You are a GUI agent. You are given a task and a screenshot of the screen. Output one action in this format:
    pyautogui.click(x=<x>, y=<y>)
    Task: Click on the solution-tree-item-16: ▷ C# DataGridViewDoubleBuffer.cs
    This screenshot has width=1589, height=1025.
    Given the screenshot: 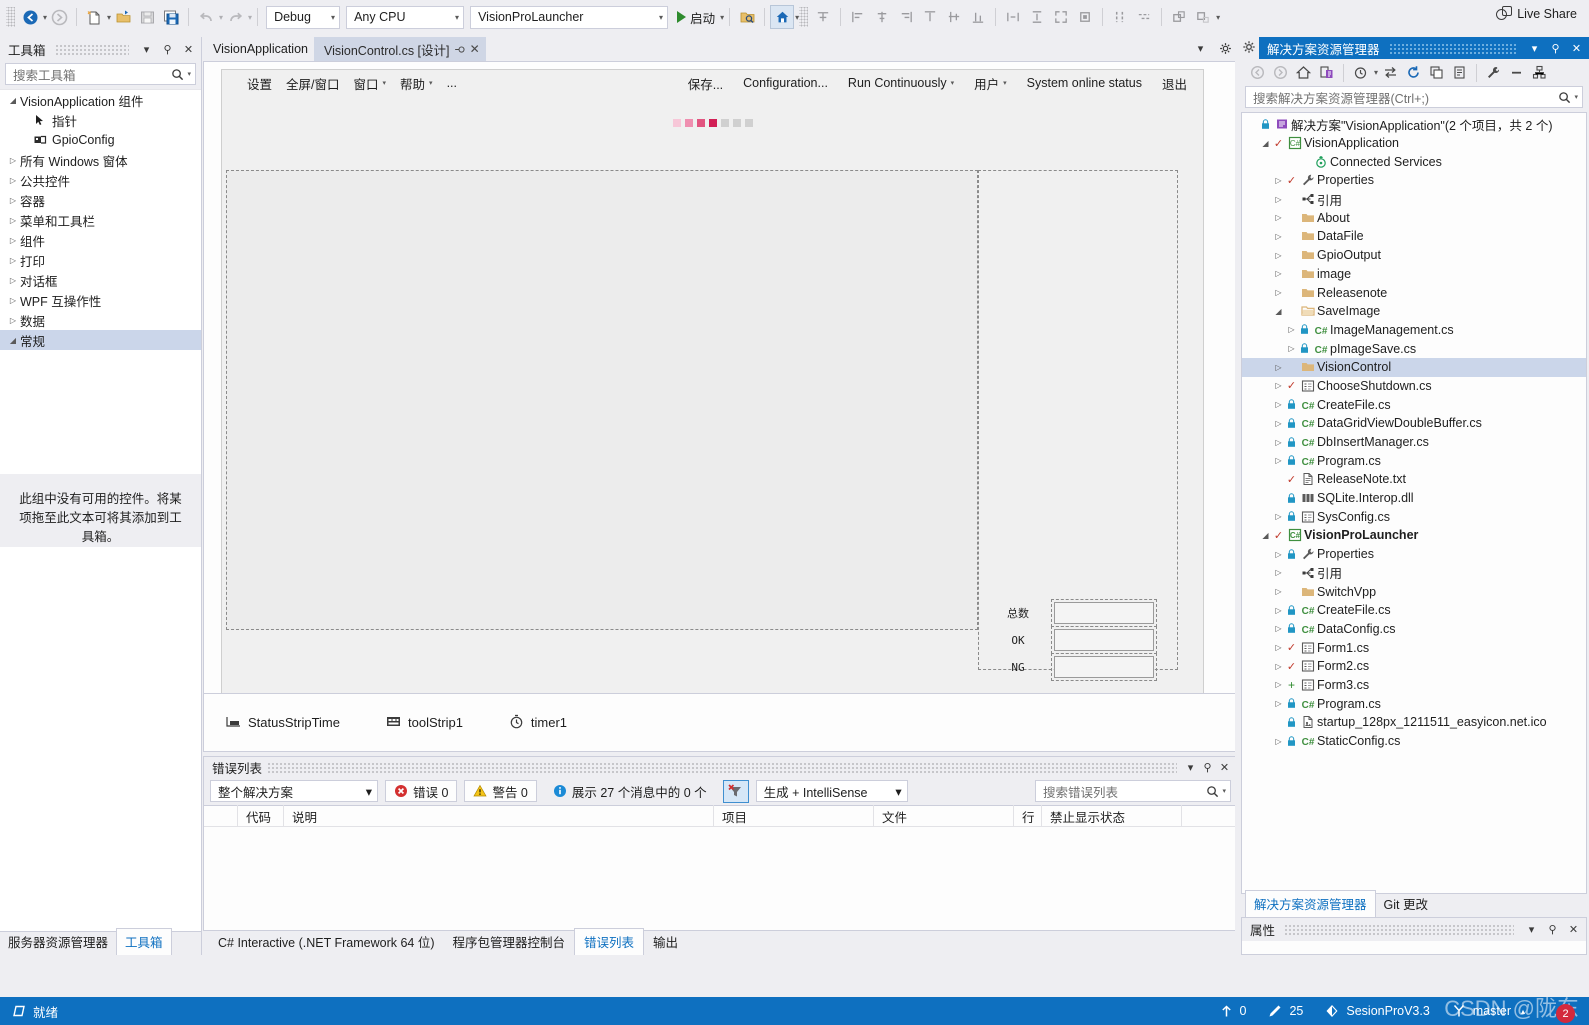 What is the action you would take?
    pyautogui.click(x=1414, y=423)
    